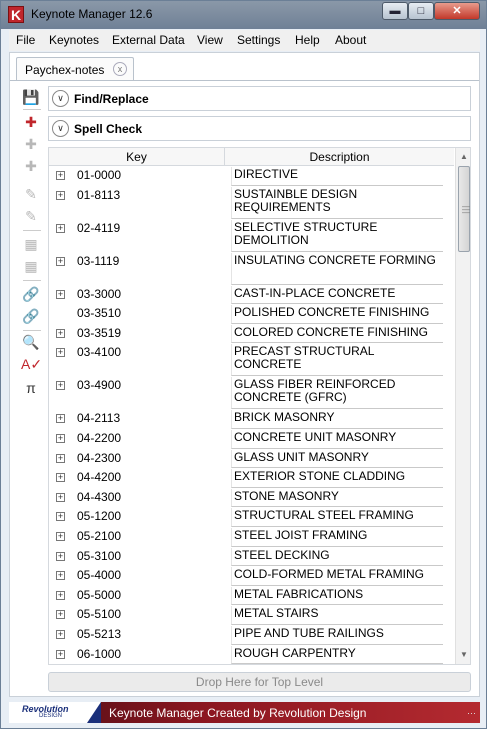  Describe the element at coordinates (99, 633) in the screenshot. I see `key-cell: 05-5213` at that location.